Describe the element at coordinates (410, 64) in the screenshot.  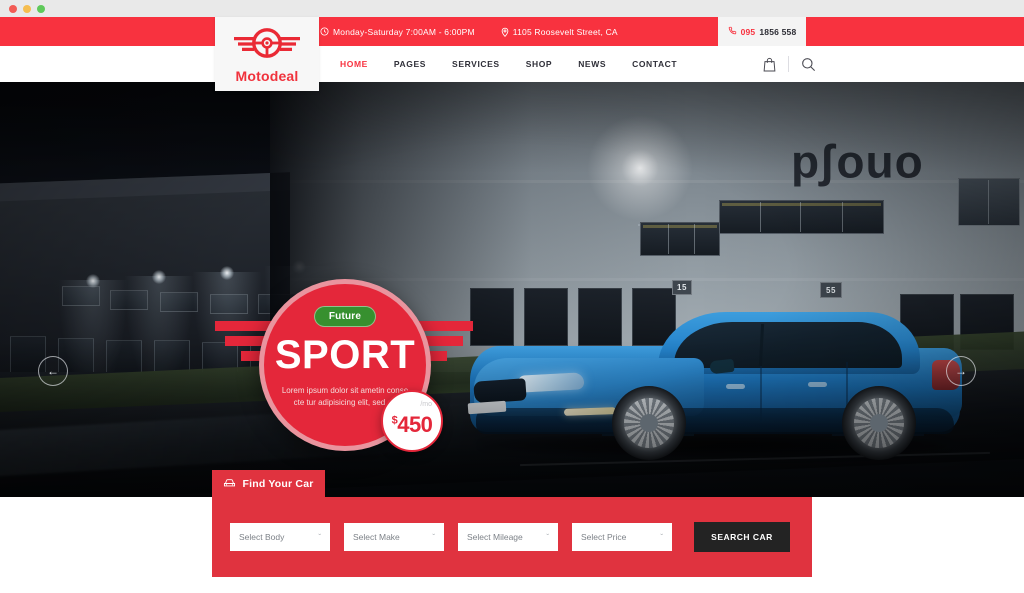
I see `nav-item-pages: PAGES` at that location.